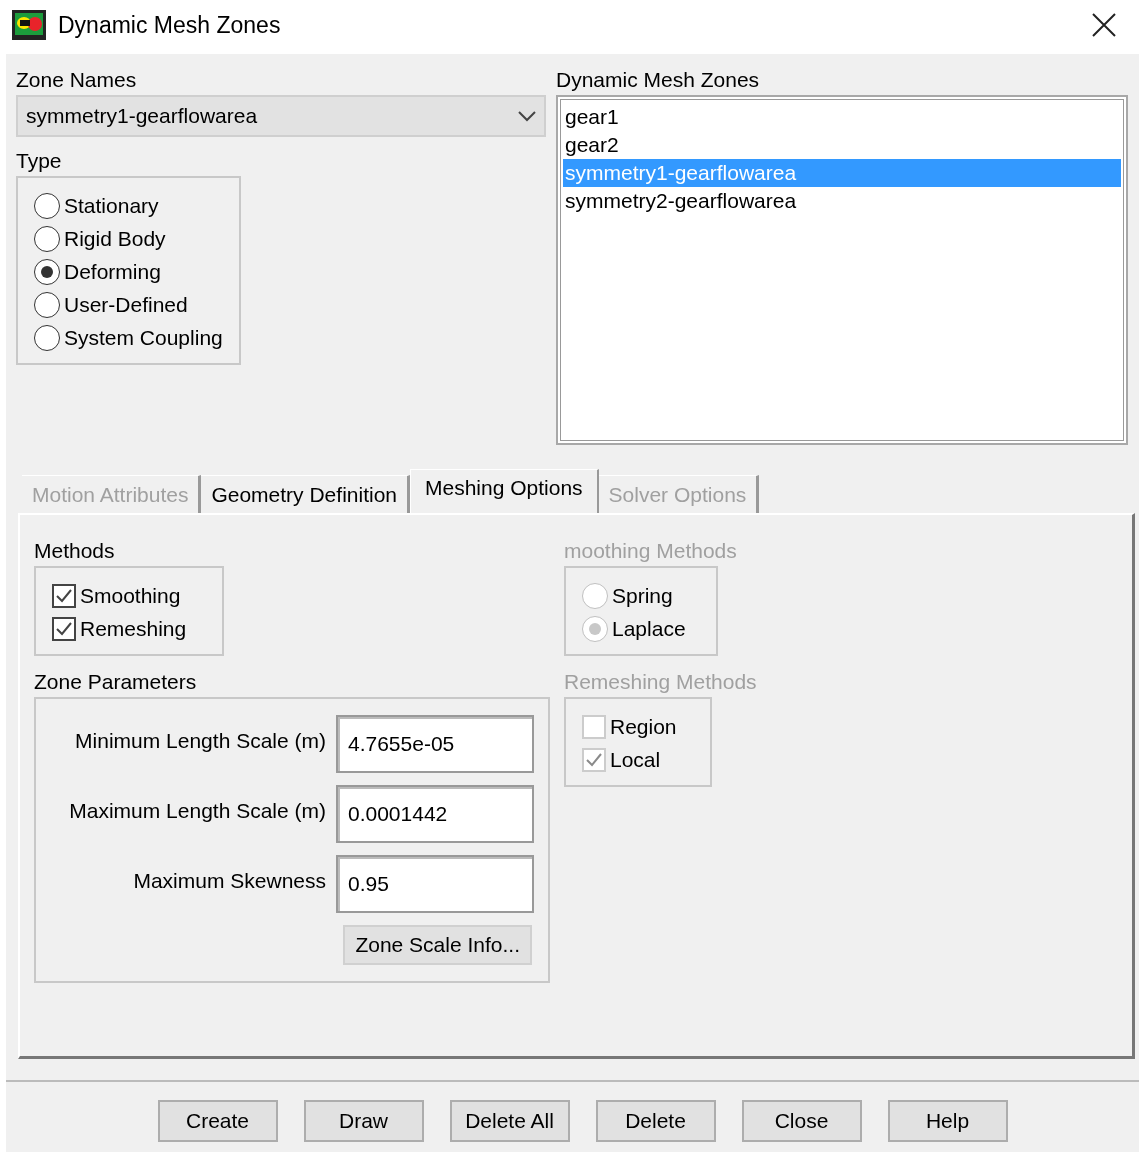 The height and width of the screenshot is (1152, 1139). I want to click on radio-option: Stationary, so click(128, 205).